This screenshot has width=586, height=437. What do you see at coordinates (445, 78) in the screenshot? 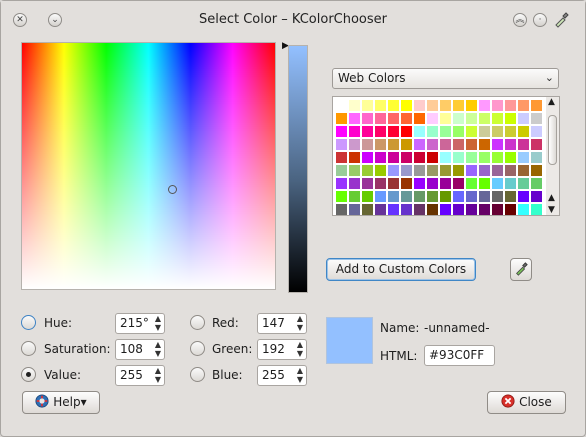
I see `palette-select: Web Colors ⌄` at bounding box center [445, 78].